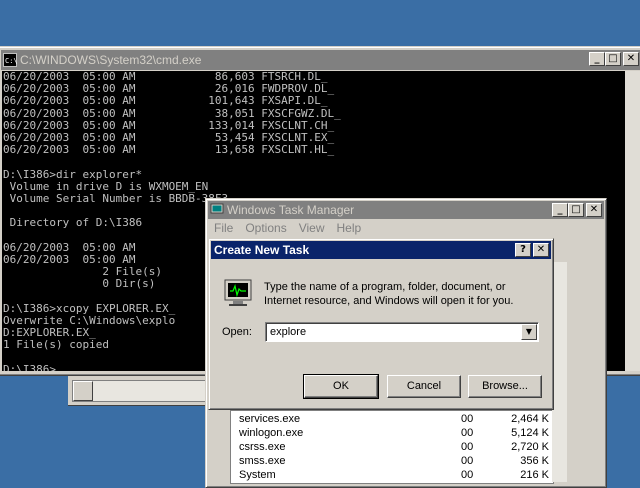 The width and height of the screenshot is (640, 488). I want to click on console-line: 06/20/2003 05:00 AM 101,643 FXSAPI.DL_, so click(165, 101).